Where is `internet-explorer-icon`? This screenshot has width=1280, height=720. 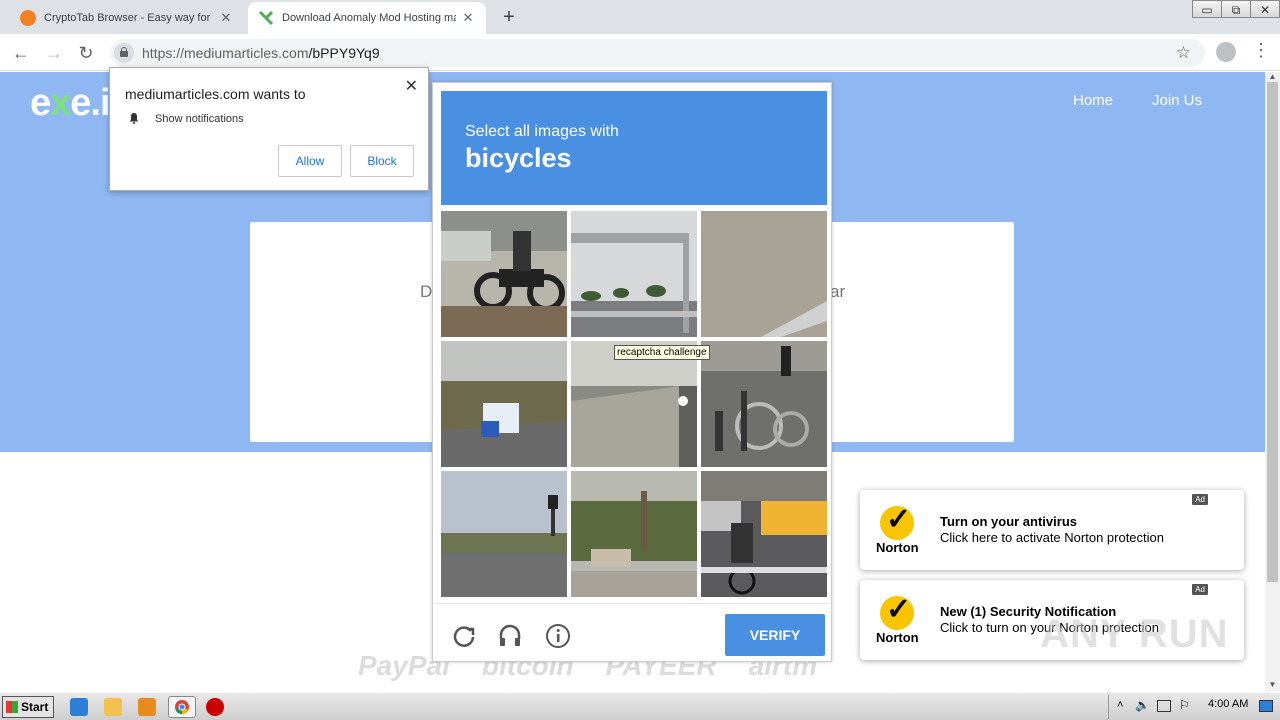 internet-explorer-icon is located at coordinates (79, 707).